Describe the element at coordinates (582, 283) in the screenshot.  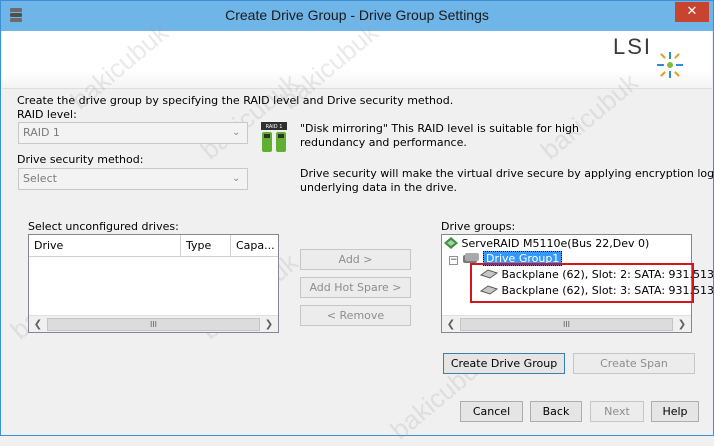
I see `highlight-box` at that location.